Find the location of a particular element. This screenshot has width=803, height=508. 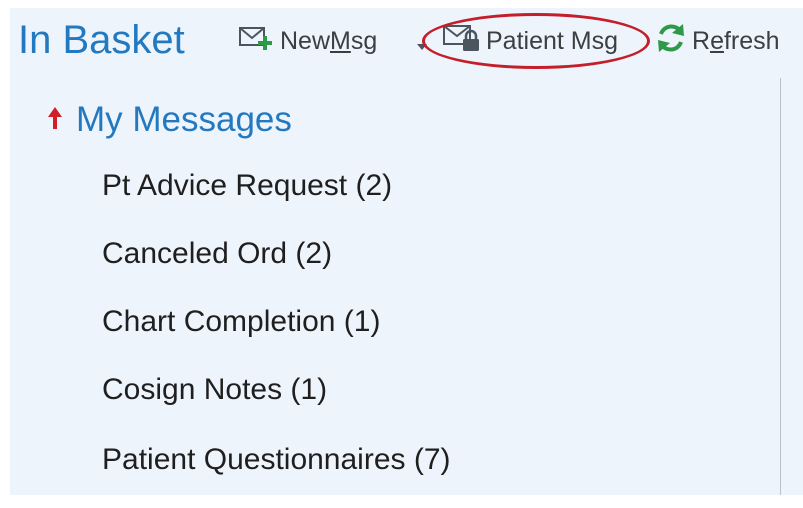

list-item-chart-completion: Chart Completion (1) is located at coordinates (276, 336).